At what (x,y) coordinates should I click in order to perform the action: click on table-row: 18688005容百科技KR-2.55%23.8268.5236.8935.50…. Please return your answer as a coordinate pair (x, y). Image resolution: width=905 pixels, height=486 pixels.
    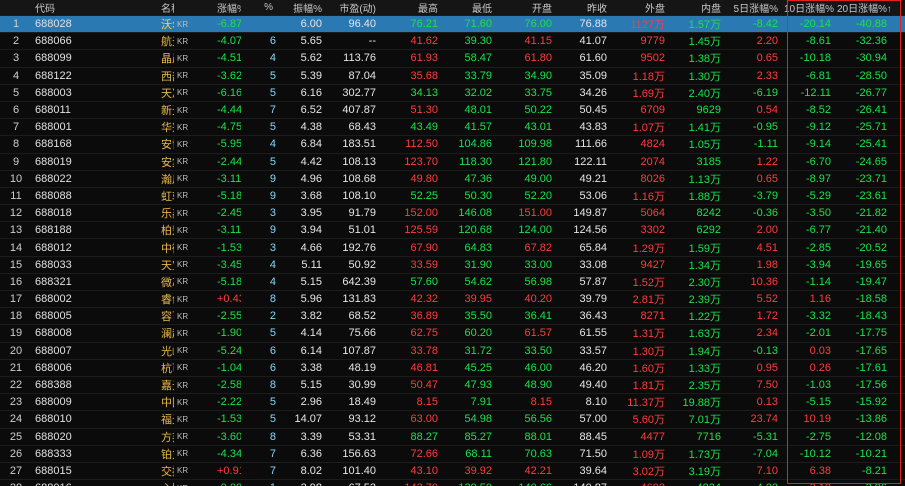
    Looking at the image, I should click on (452, 316).